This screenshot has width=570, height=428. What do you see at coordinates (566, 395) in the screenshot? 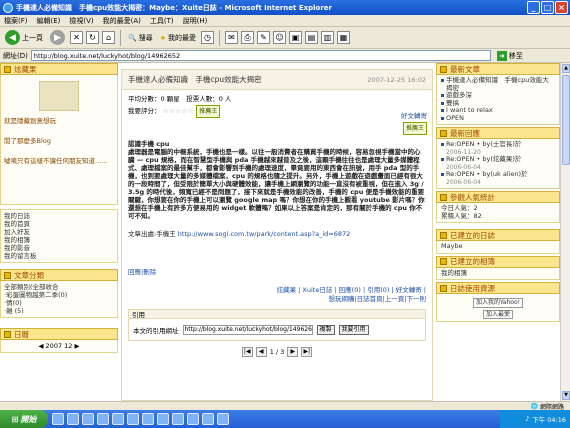
I see `scroll-down-arrow: ▼` at bounding box center [566, 395].